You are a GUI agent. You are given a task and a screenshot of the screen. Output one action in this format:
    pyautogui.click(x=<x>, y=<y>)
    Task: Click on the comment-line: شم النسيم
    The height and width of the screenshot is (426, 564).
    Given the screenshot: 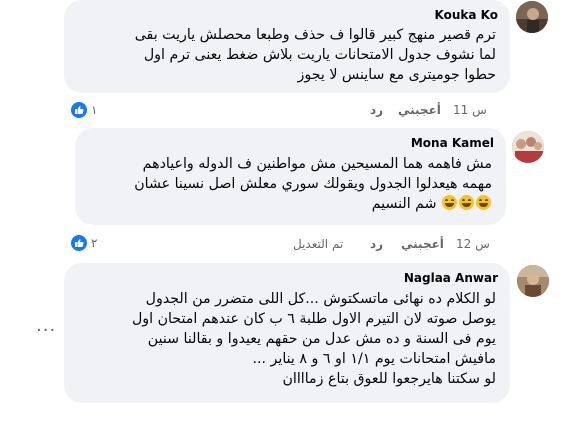 What is the action you would take?
    pyautogui.click(x=404, y=204)
    